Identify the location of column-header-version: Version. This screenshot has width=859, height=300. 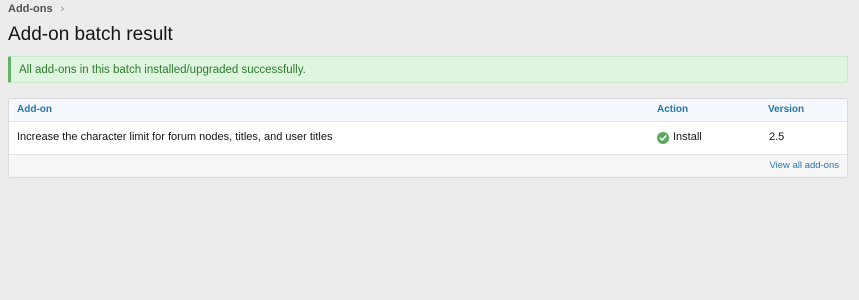
(786, 109).